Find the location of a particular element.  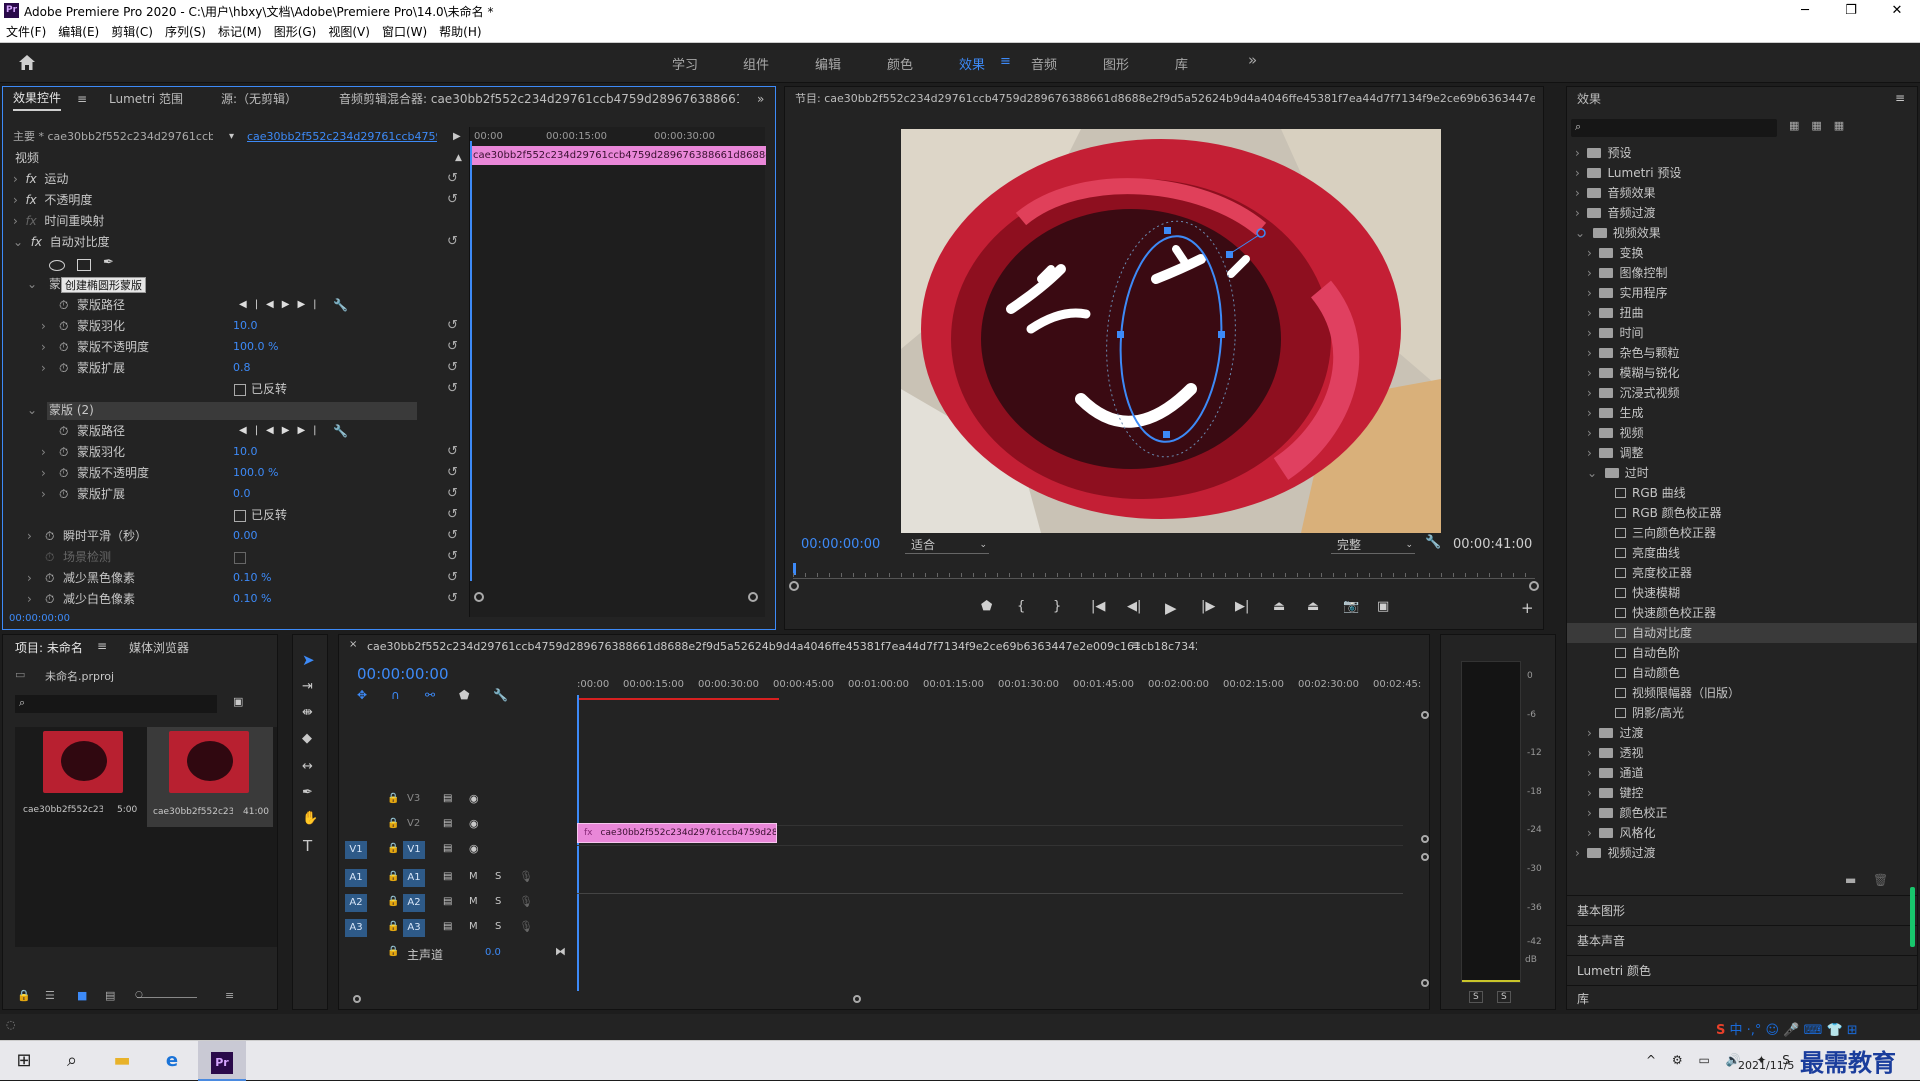

tree-folder: › 图像控制 is located at coordinates (1742, 273).